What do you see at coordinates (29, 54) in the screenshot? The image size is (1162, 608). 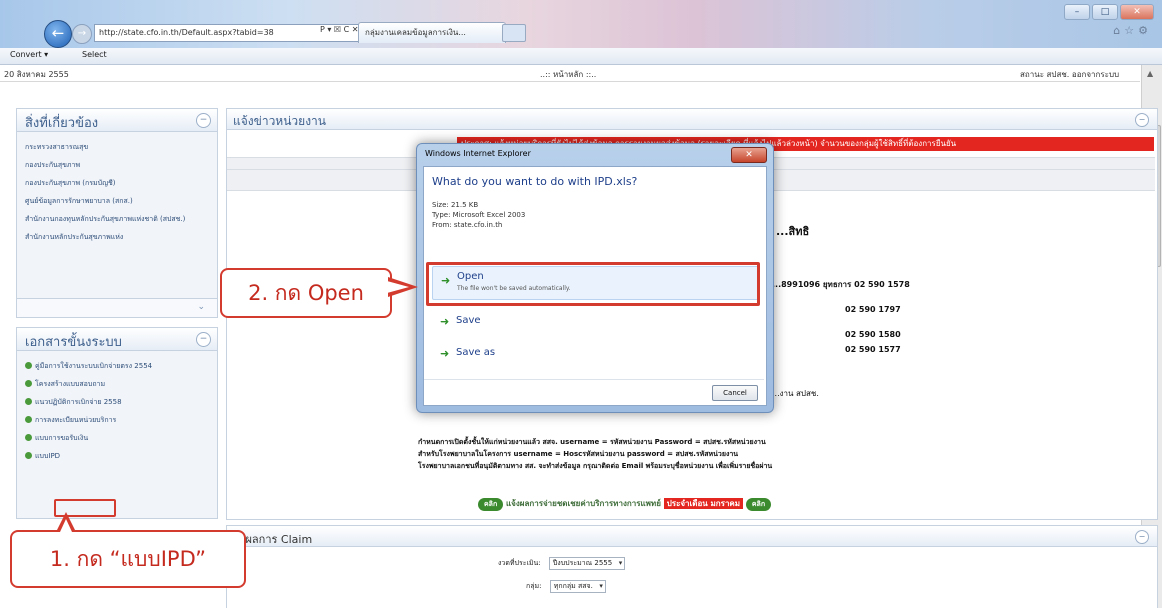 I see `convert-button: Convert ▾` at bounding box center [29, 54].